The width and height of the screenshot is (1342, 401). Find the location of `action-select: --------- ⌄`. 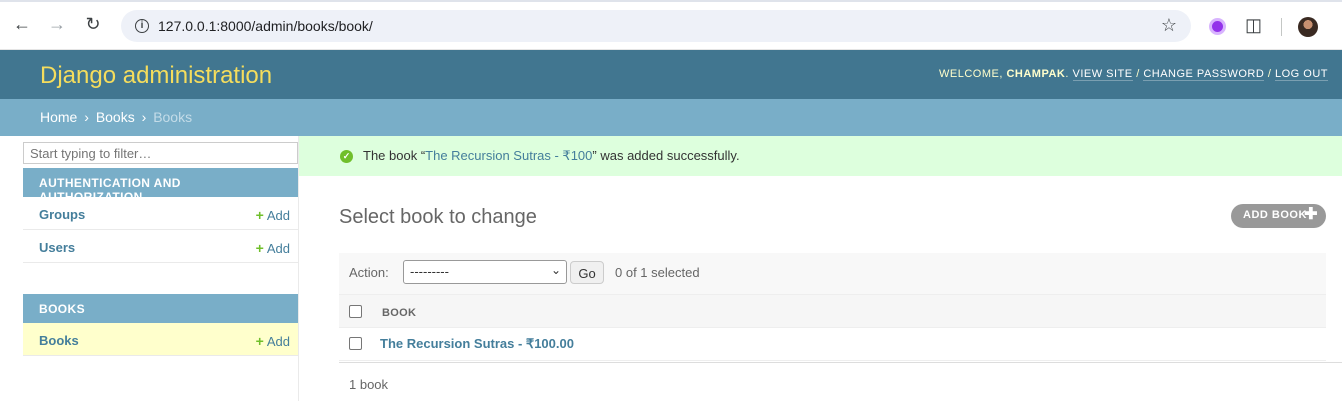

action-select: --------- ⌄ is located at coordinates (485, 272).